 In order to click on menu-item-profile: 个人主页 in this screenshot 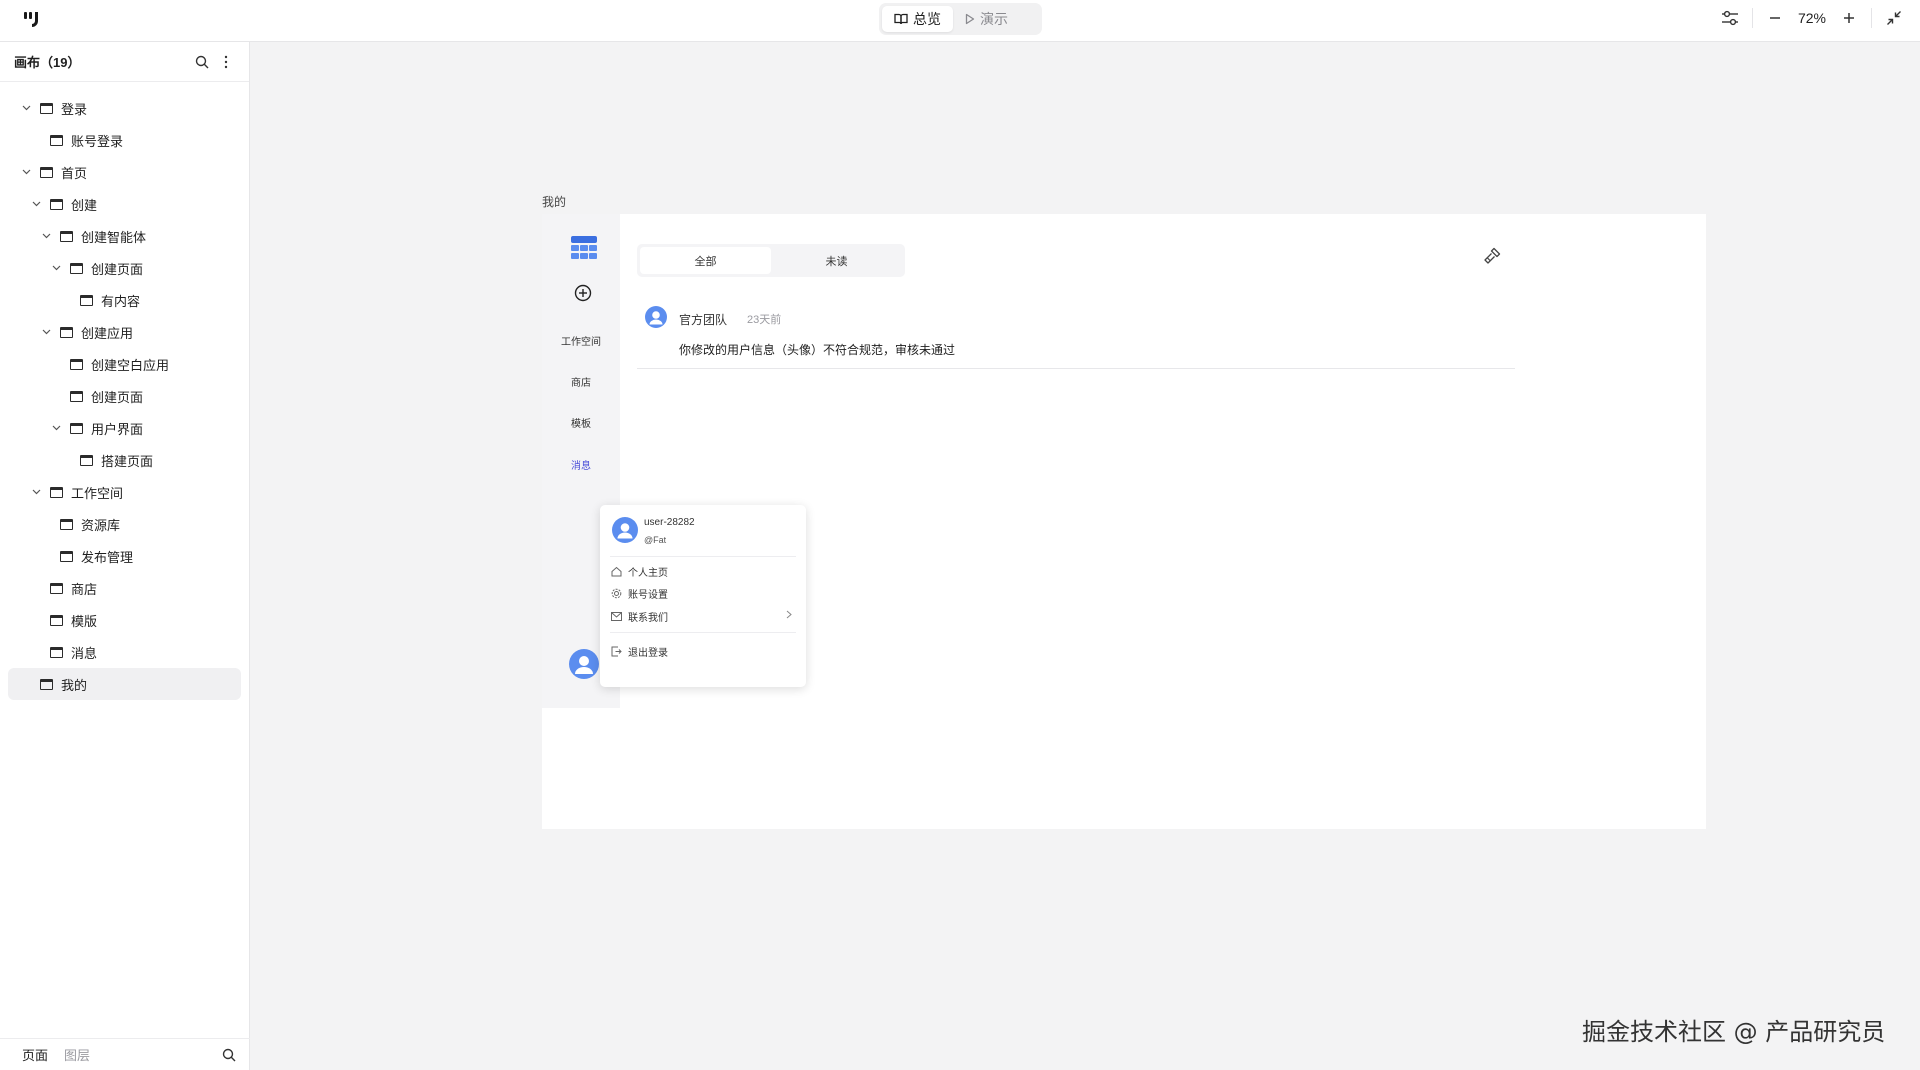, I will do `click(704, 571)`.